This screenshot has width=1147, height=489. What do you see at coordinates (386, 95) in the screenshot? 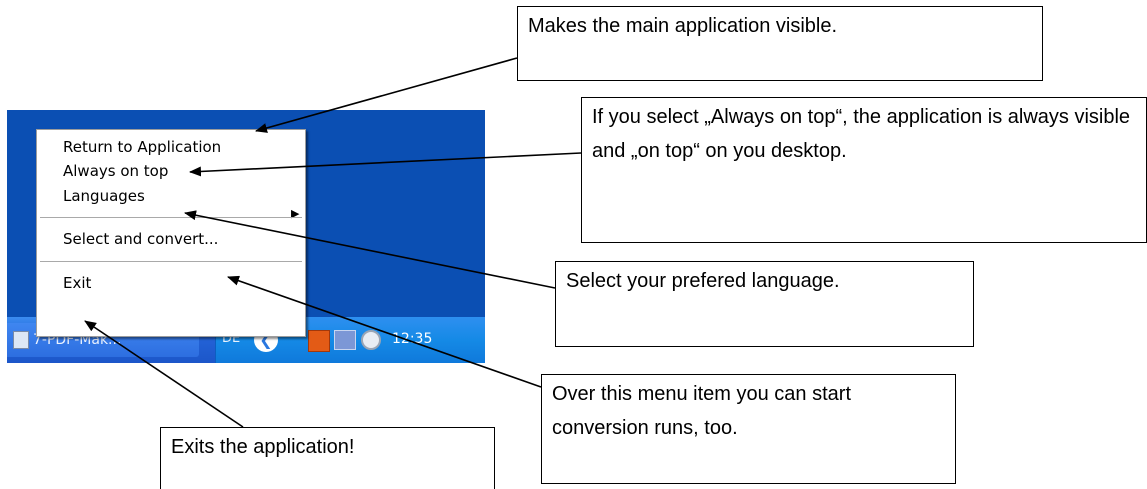
I see `arrow-return-to-application` at bounding box center [386, 95].